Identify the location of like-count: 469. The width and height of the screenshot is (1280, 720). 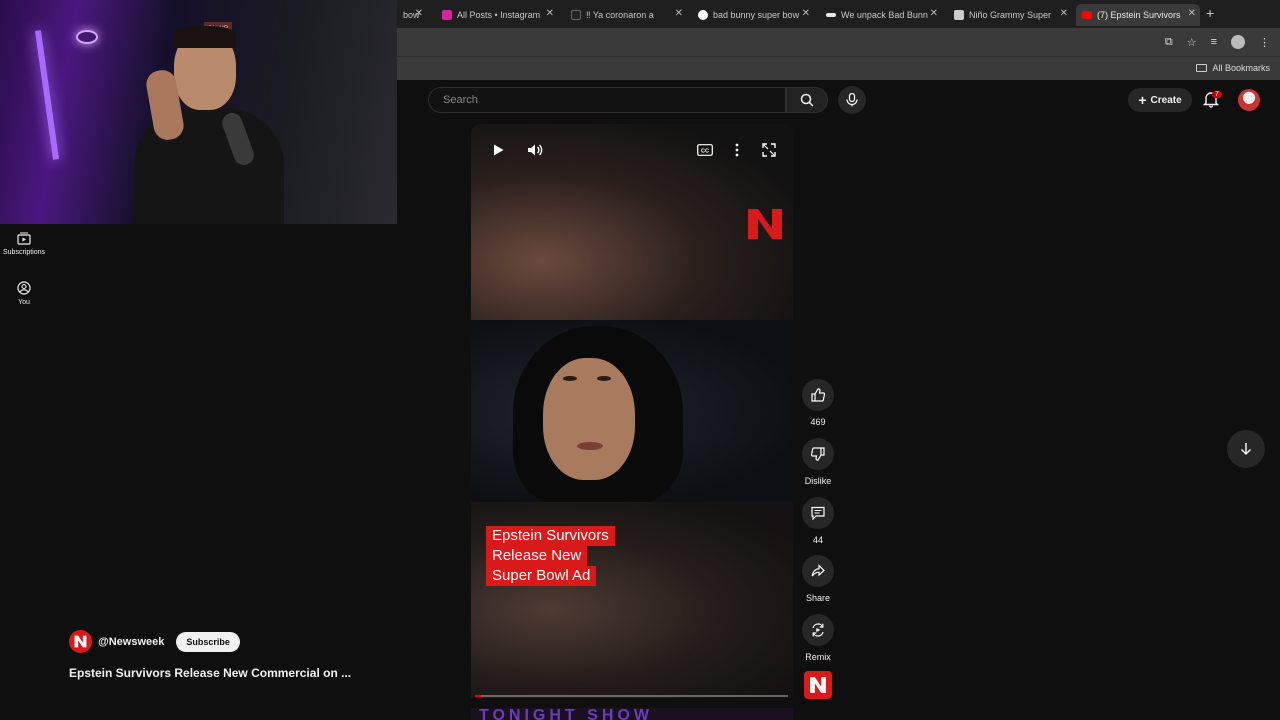
(818, 422).